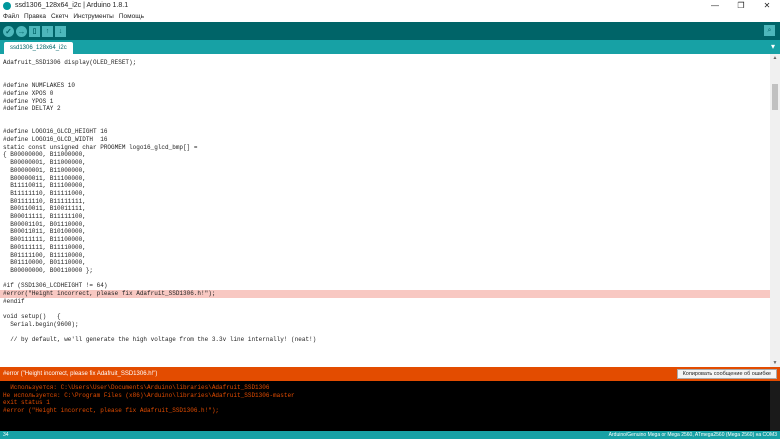 Image resolution: width=780 pixels, height=439 pixels. What do you see at coordinates (28, 101) in the screenshot?
I see `code-line: #define YPOS 1` at bounding box center [28, 101].